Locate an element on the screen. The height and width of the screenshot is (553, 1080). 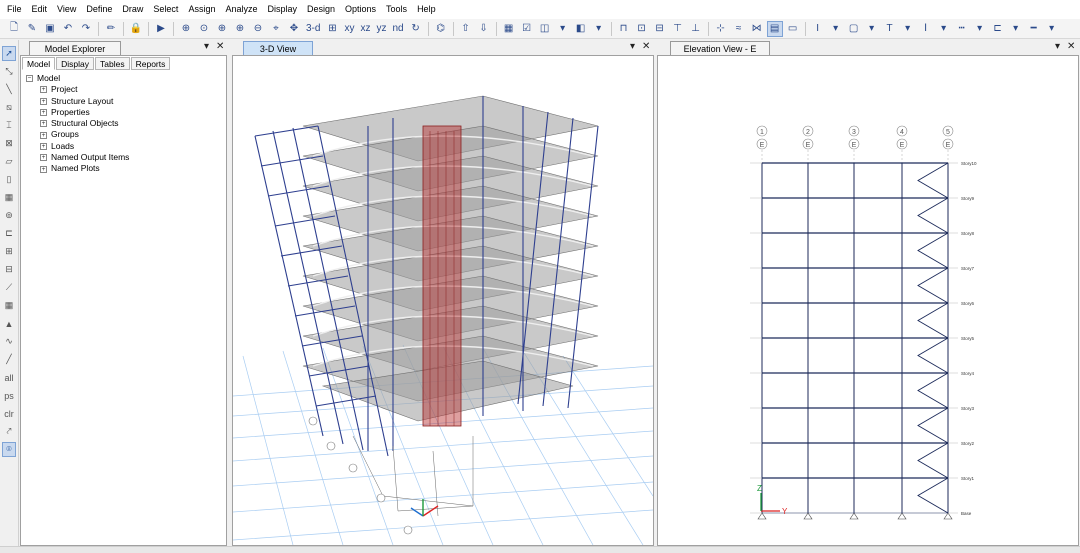
view-nd-button: nd is located at coordinates (397, 29).